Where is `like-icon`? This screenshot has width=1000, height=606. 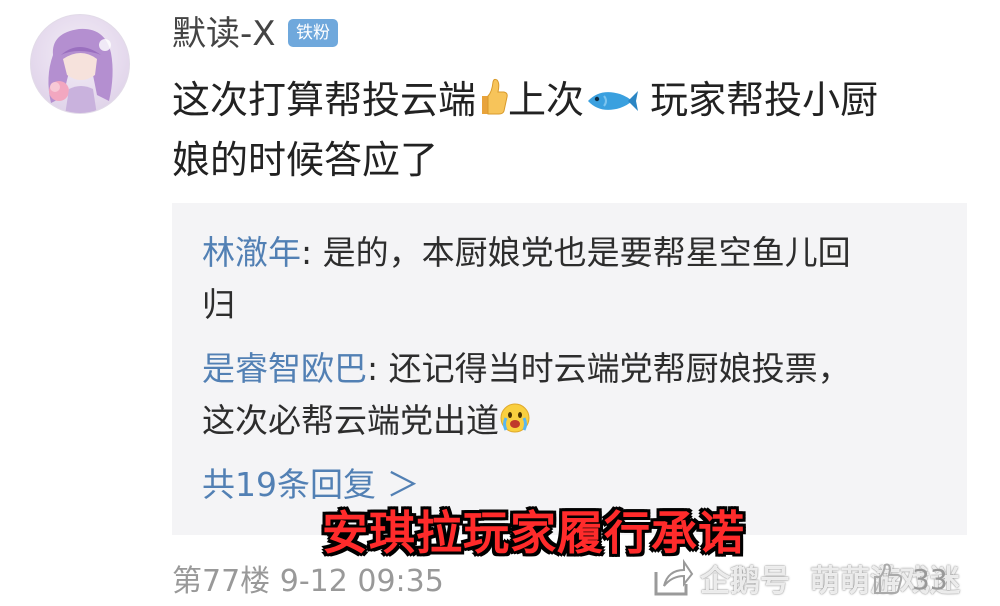 like-icon is located at coordinates (887, 579).